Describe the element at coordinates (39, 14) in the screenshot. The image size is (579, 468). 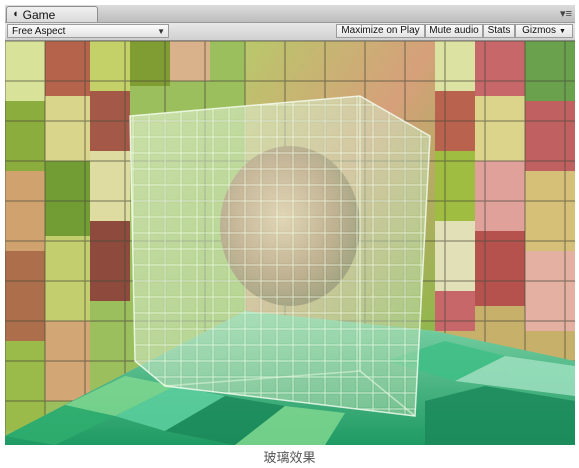
I see `tab-title: Game` at that location.